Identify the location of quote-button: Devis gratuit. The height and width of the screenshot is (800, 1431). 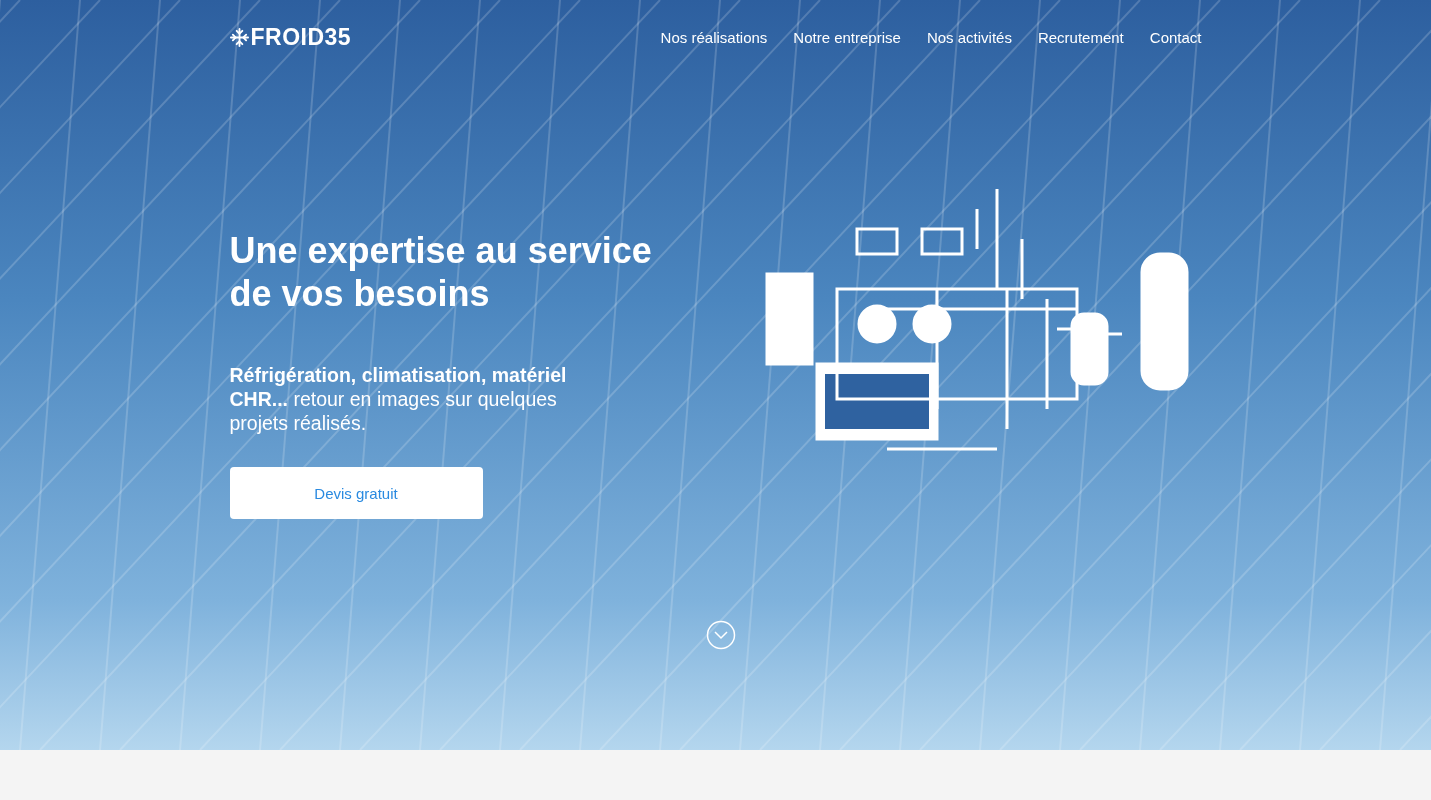
(356, 493).